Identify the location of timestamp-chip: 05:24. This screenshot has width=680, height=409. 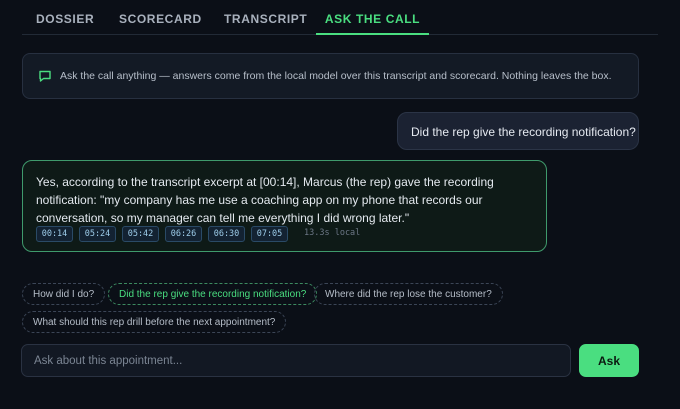
(97, 234).